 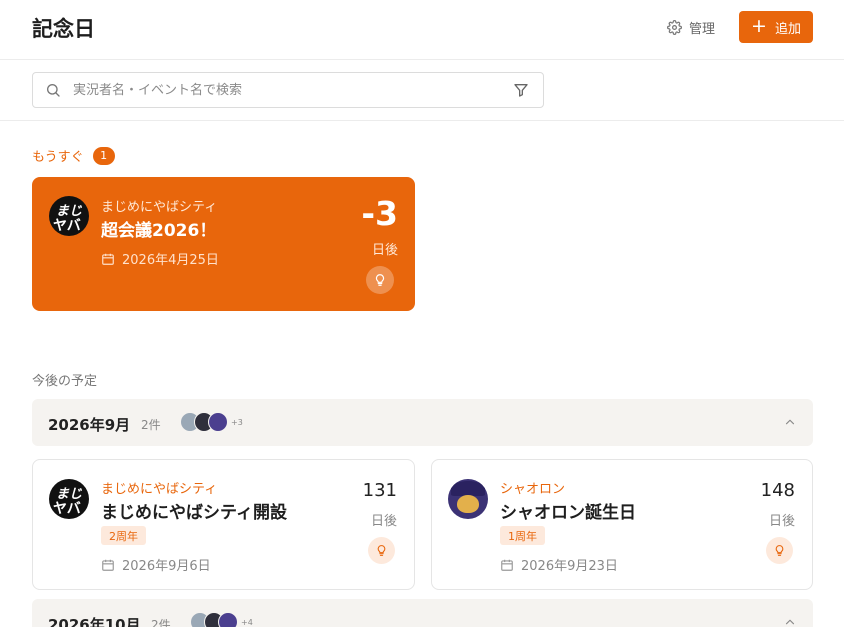 What do you see at coordinates (521, 90) in the screenshot?
I see `filter-icon` at bounding box center [521, 90].